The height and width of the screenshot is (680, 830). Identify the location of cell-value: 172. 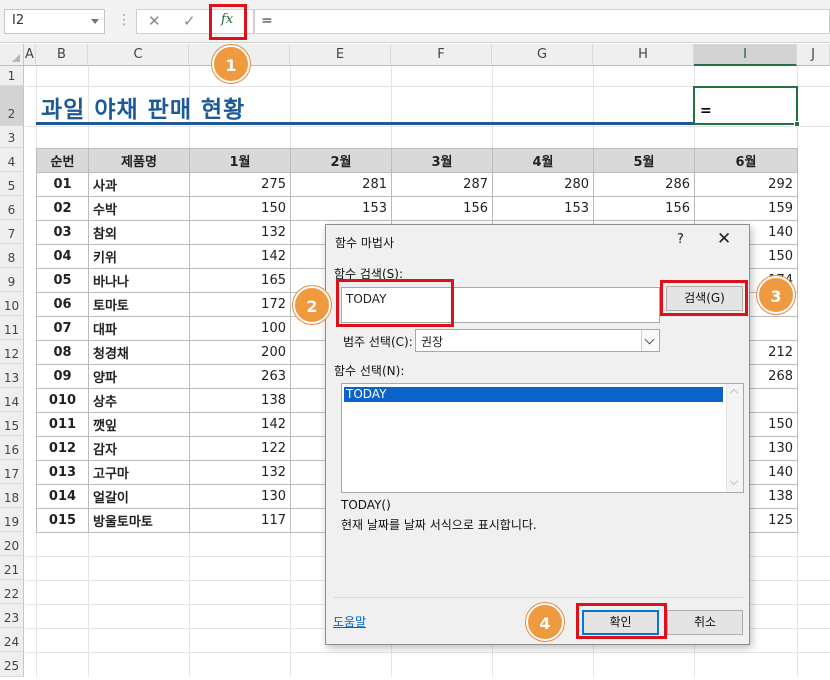
(240, 304).